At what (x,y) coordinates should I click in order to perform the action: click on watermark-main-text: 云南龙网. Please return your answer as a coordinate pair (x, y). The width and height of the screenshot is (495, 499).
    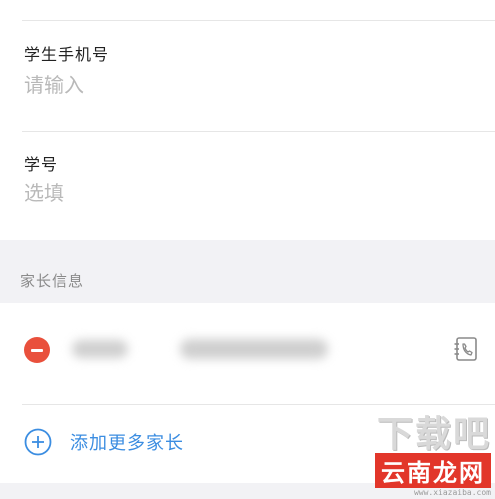
    Looking at the image, I should click on (433, 470).